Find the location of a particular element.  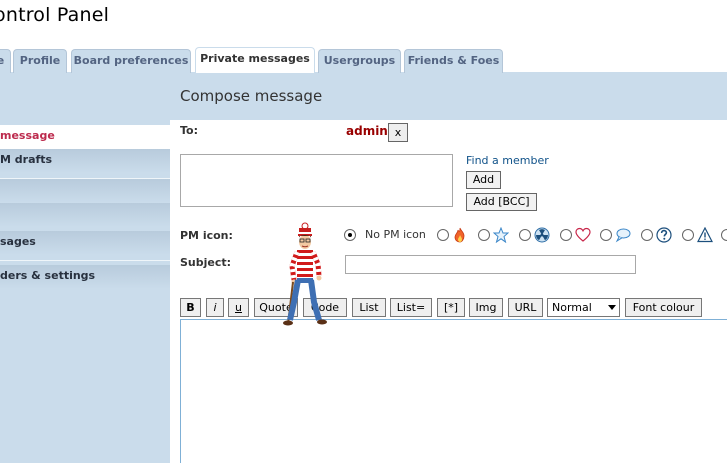

to-recipients-input is located at coordinates (316, 180).